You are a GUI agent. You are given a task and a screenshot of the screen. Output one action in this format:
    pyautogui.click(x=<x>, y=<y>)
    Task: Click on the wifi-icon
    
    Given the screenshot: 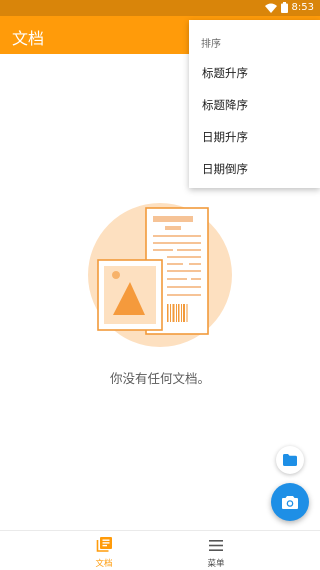 What is the action you would take?
    pyautogui.click(x=270, y=8)
    